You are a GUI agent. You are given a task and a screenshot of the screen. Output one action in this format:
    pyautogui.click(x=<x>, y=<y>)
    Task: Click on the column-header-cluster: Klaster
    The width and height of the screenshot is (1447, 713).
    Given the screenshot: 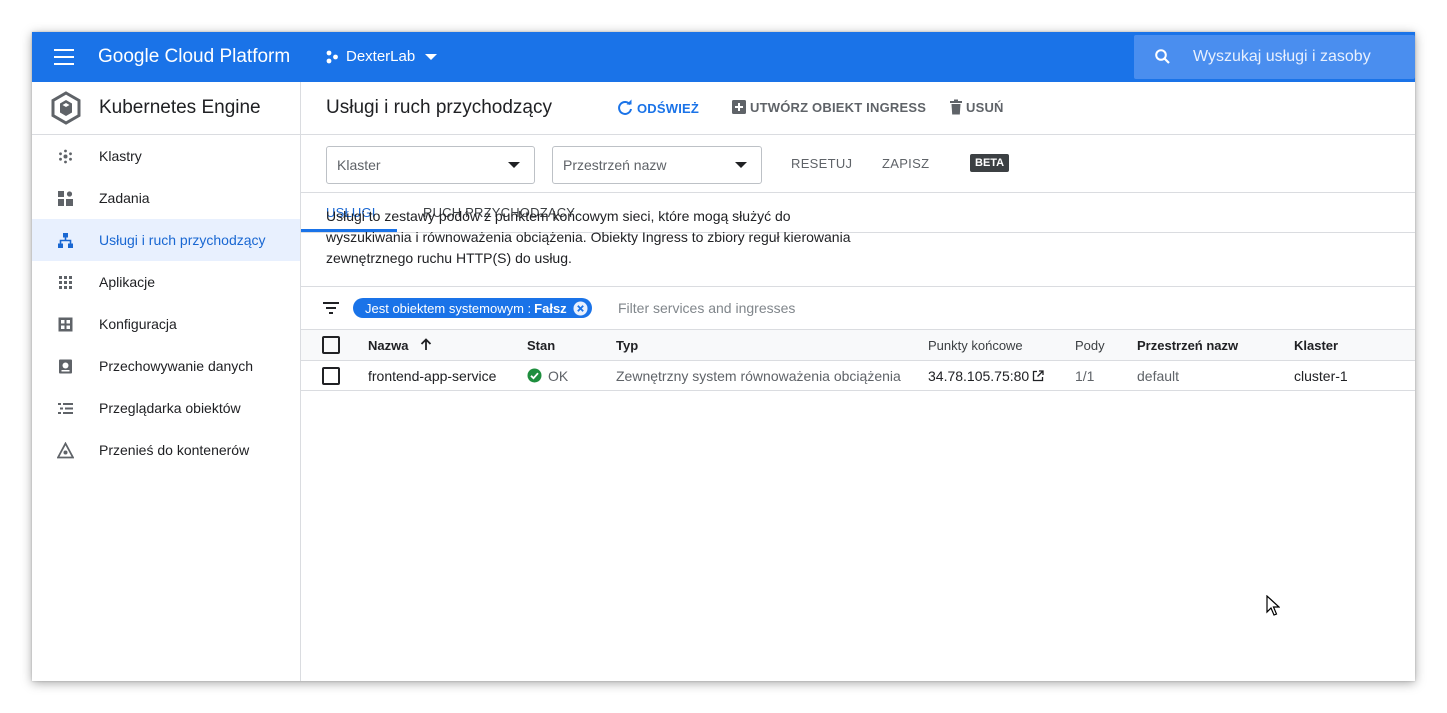 What is the action you would take?
    pyautogui.click(x=1354, y=345)
    